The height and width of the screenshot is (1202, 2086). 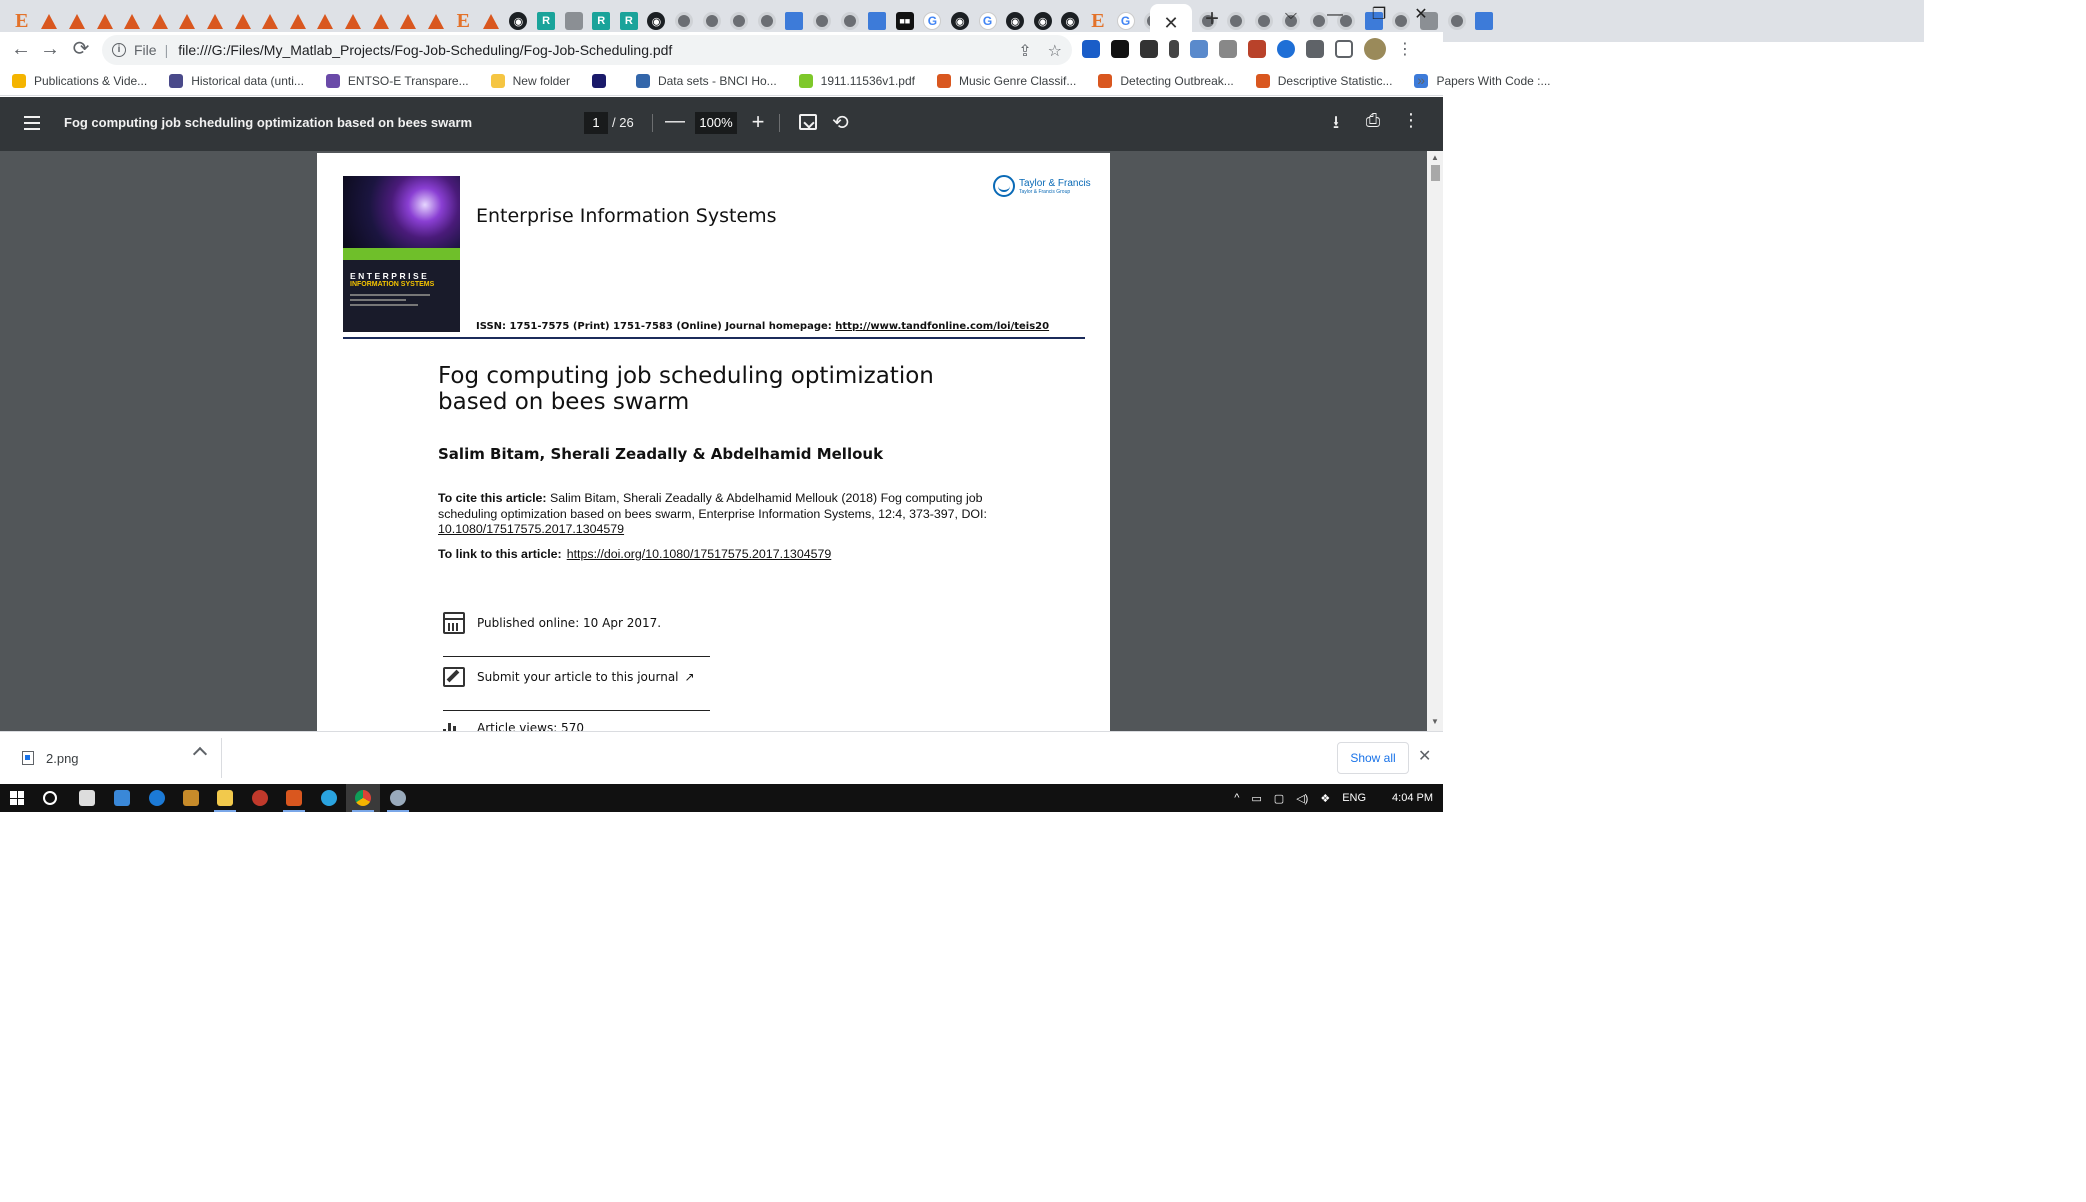 I want to click on download-item: 2.png, so click(x=117, y=758).